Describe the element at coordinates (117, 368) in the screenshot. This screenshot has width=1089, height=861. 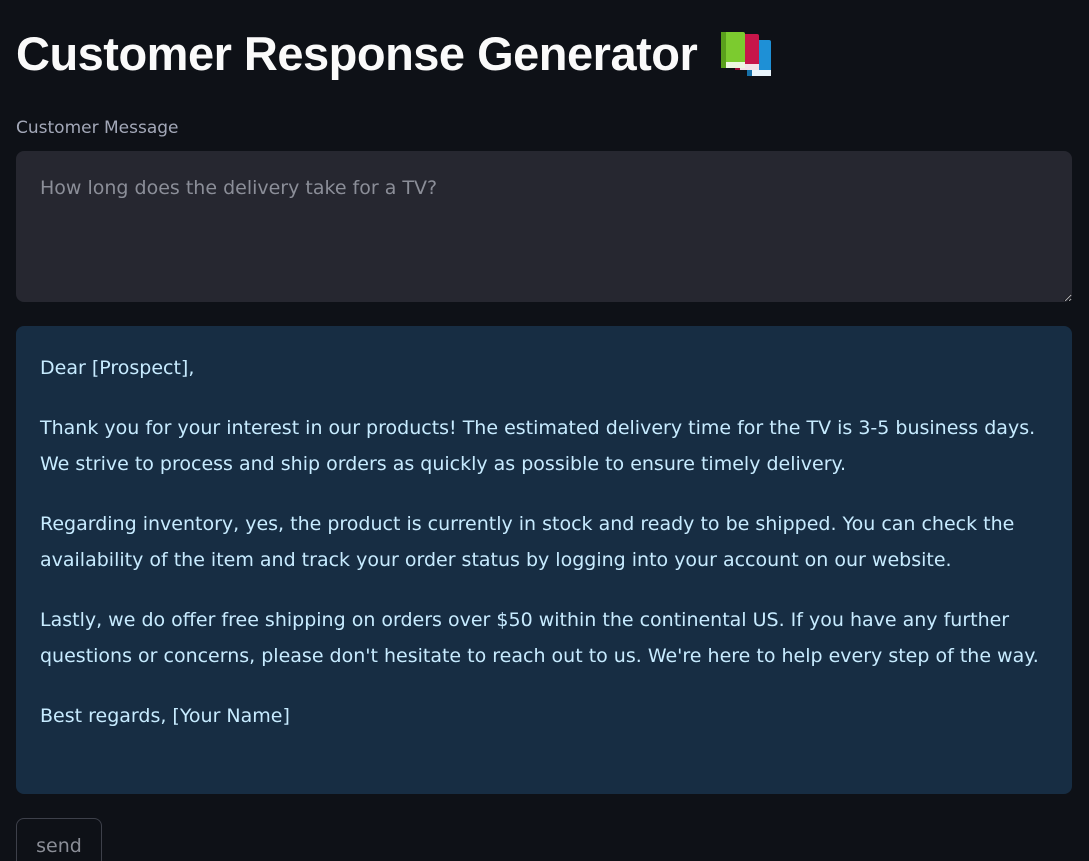
I see `response-greeting: Dear [Prospect],` at that location.